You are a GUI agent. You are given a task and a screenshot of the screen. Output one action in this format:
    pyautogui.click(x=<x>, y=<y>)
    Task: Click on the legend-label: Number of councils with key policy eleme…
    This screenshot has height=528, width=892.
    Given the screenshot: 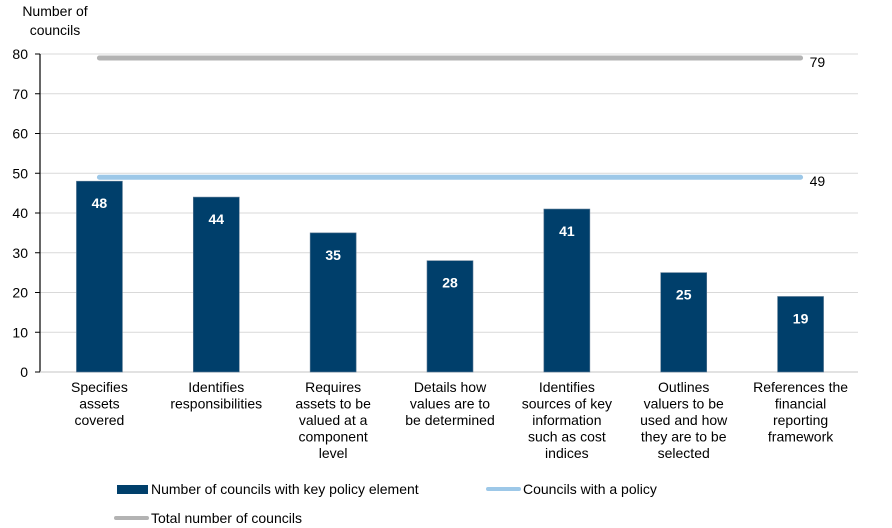 What is the action you would take?
    pyautogui.click(x=285, y=489)
    